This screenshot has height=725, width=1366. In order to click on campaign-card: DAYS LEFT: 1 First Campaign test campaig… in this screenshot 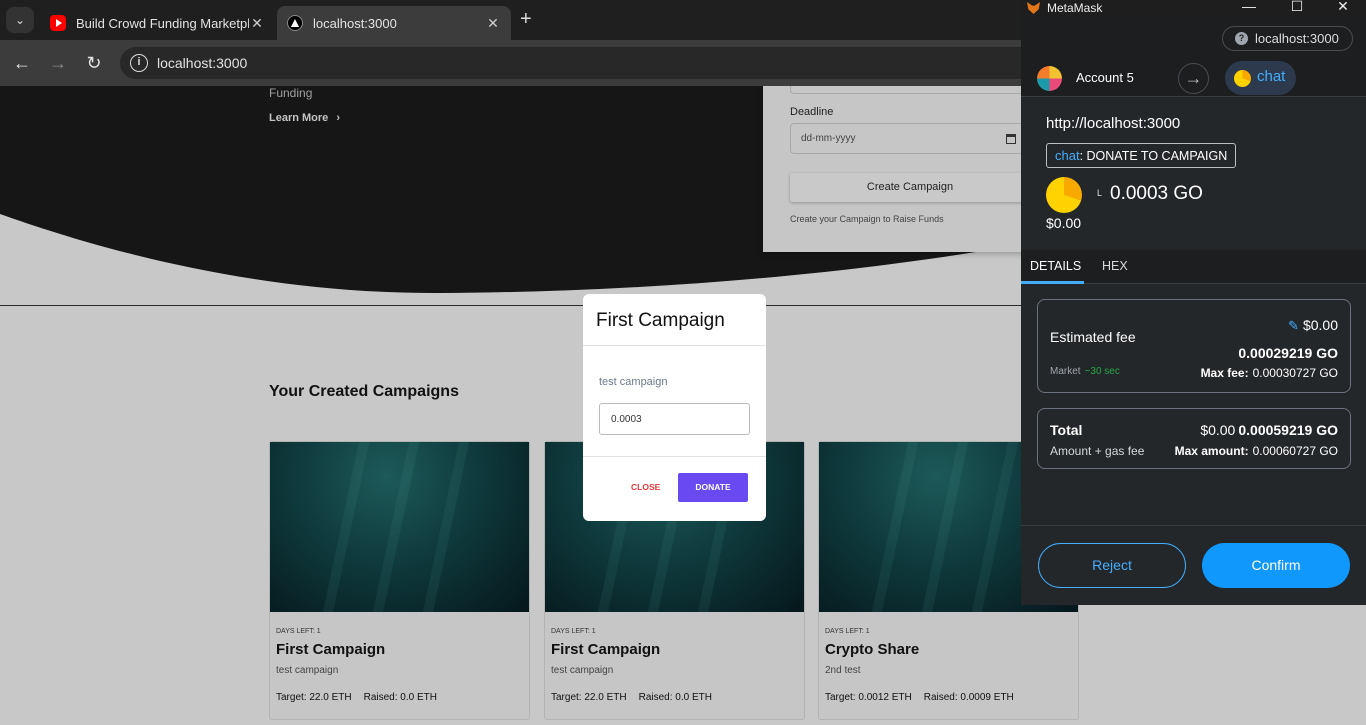, I will do `click(399, 580)`.